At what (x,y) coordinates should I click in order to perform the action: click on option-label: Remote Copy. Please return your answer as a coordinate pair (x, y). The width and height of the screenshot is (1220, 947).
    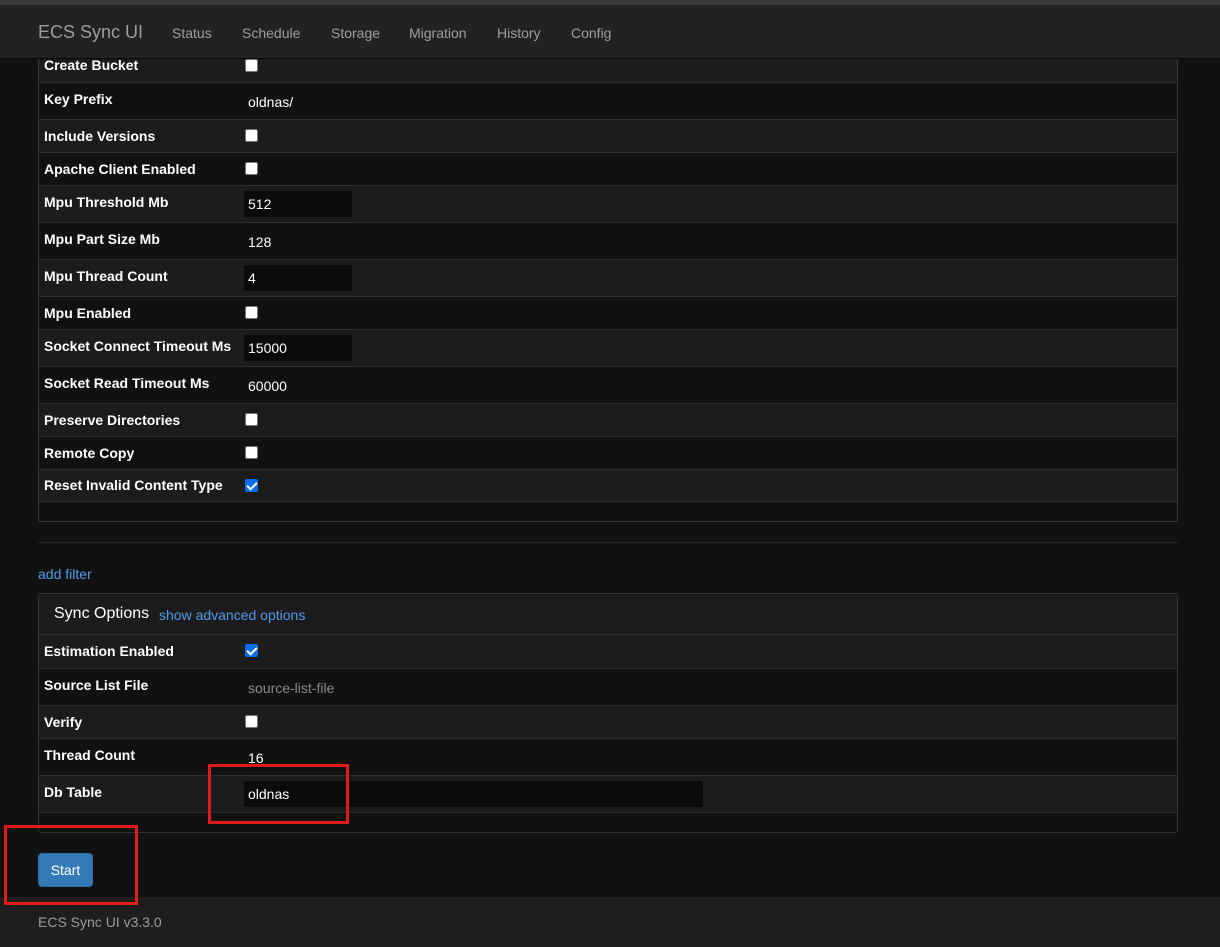
    Looking at the image, I should click on (89, 453).